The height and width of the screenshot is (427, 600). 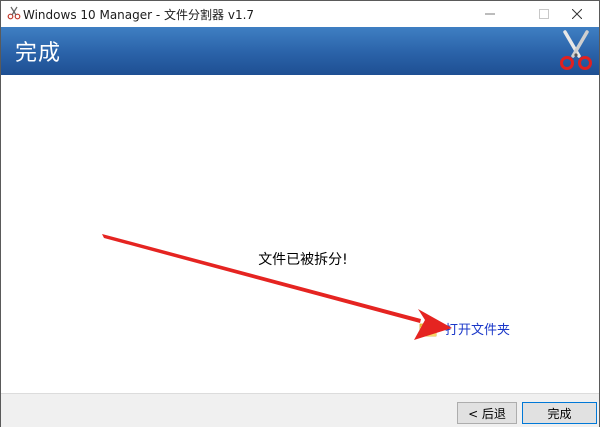 I want to click on minimize-button, so click(x=490, y=14).